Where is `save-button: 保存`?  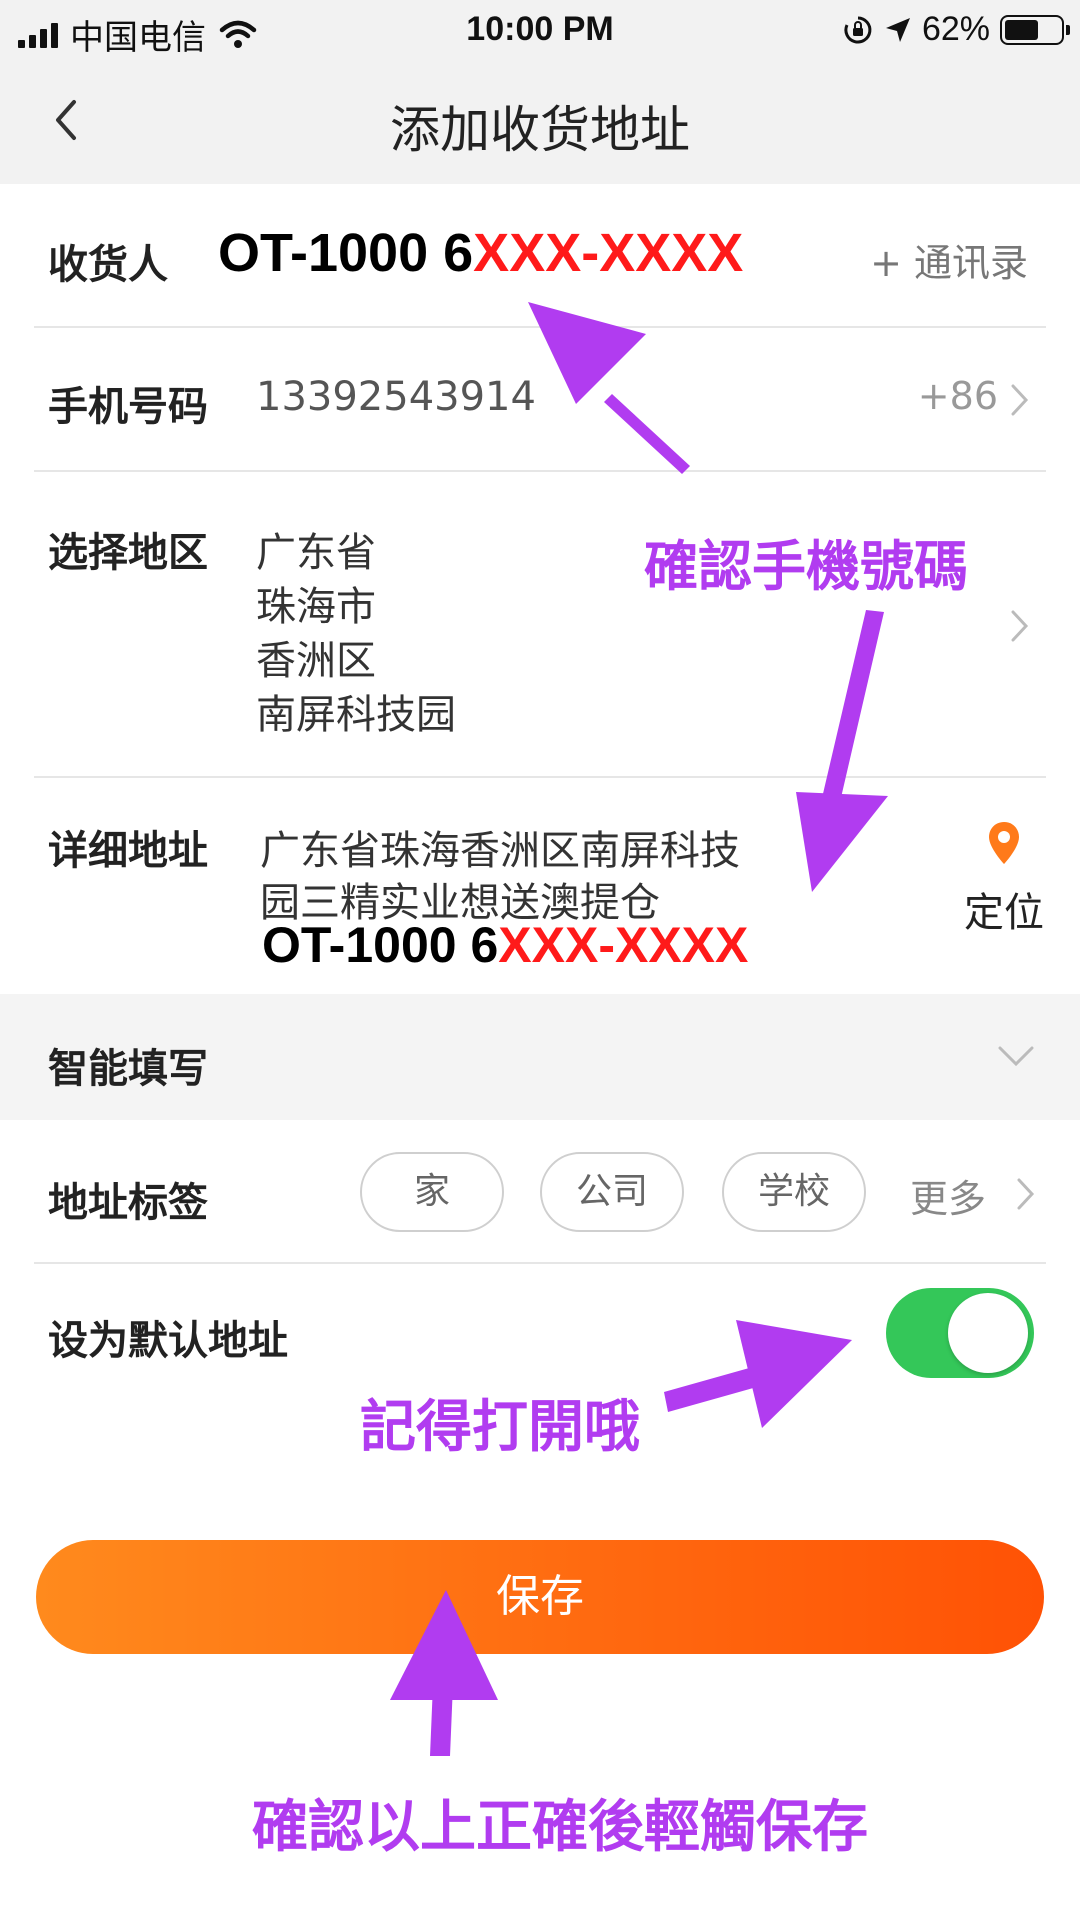
save-button: 保存 is located at coordinates (540, 1597).